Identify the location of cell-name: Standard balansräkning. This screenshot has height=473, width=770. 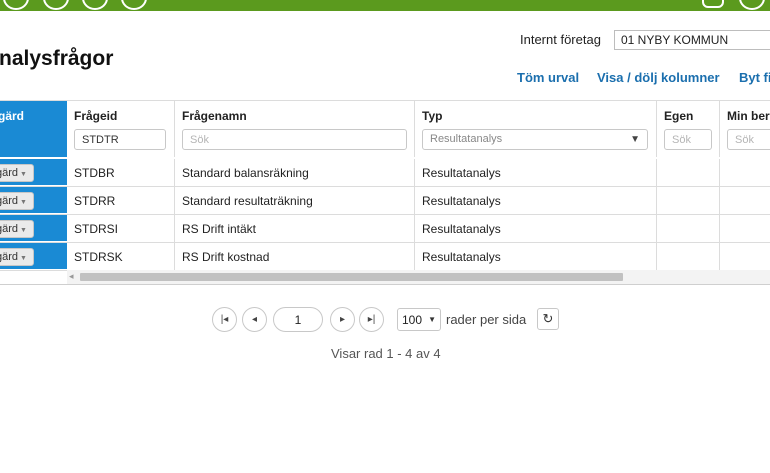
(295, 172).